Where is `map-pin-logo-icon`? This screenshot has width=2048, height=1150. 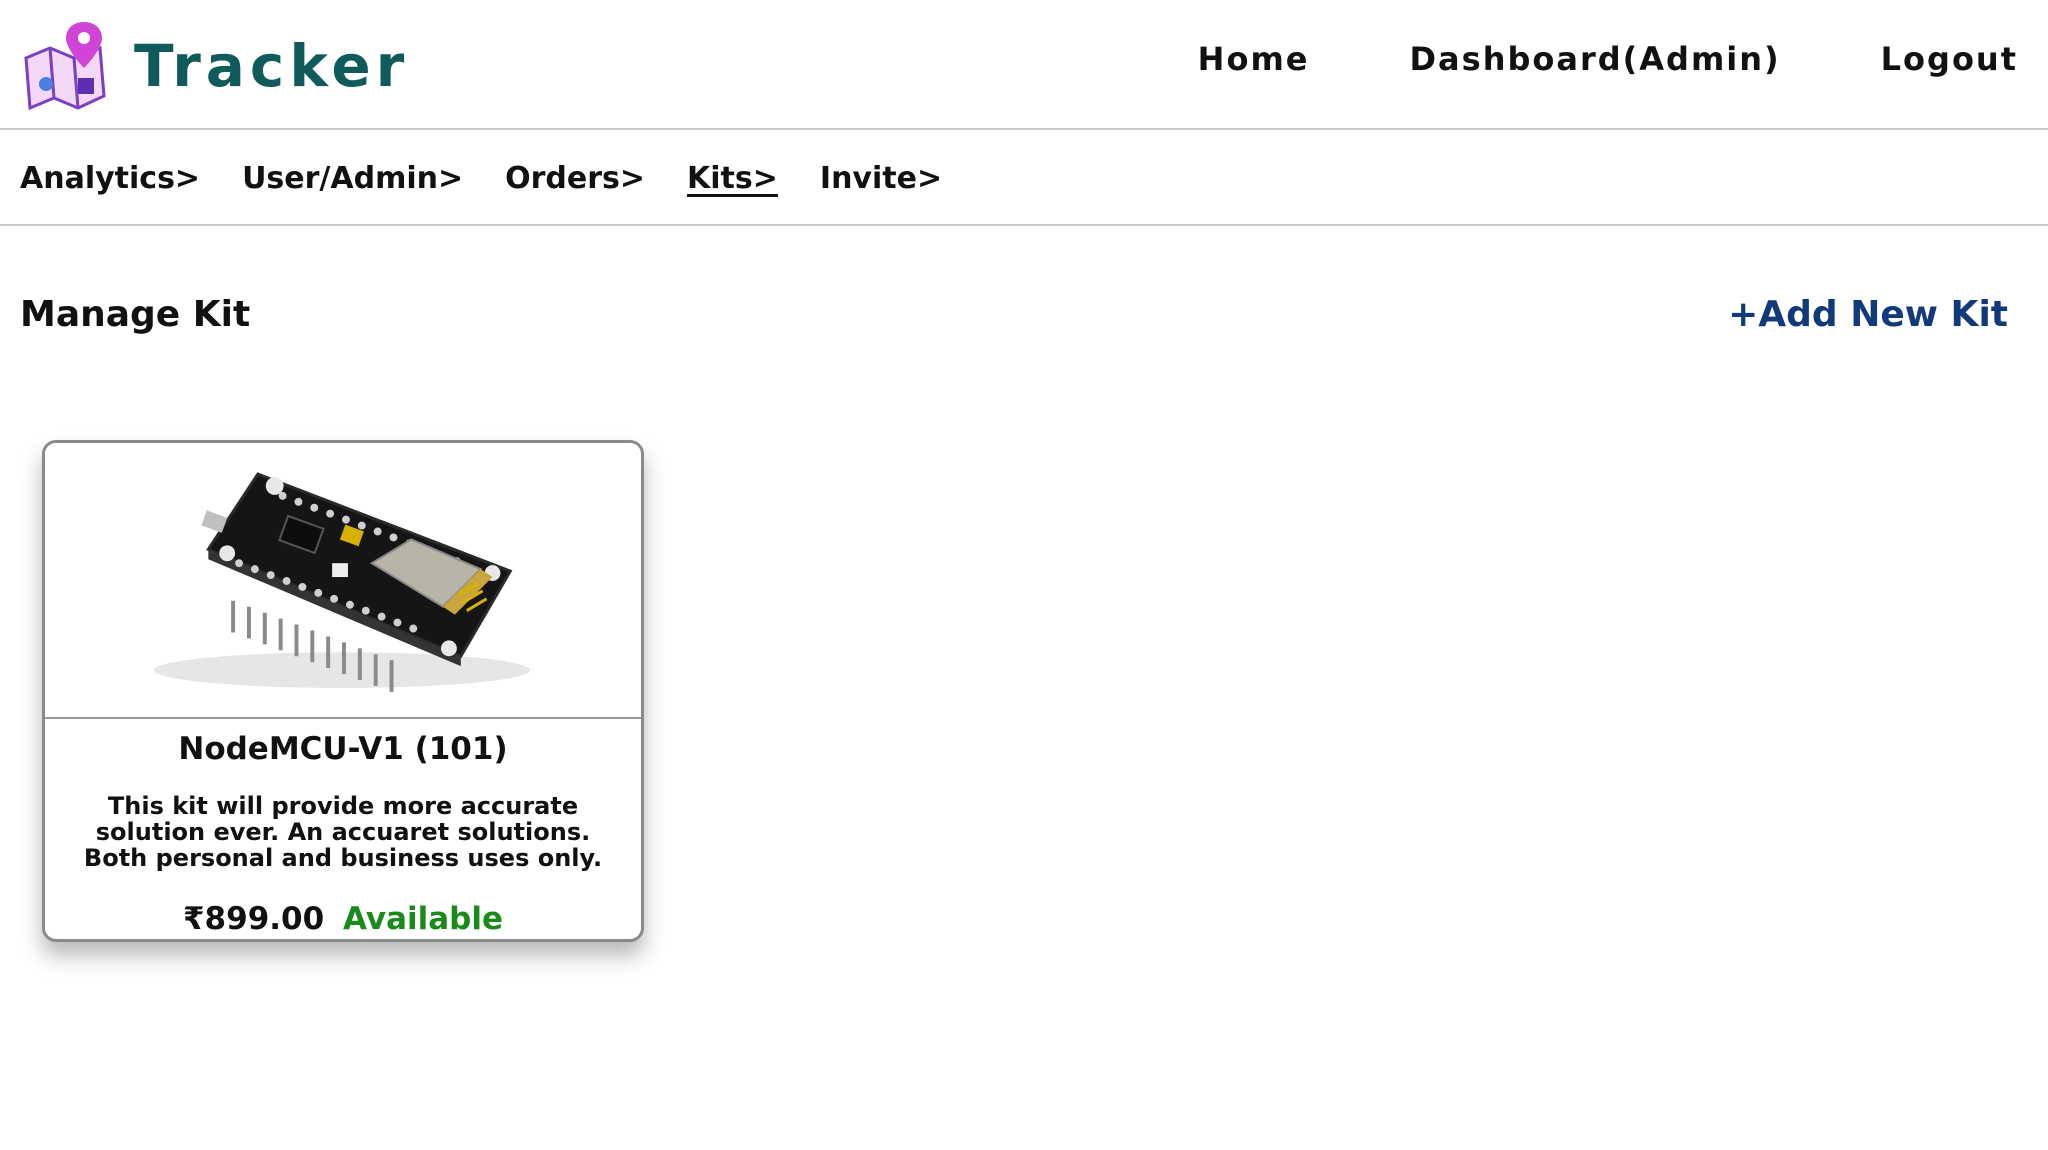
map-pin-logo-icon is located at coordinates (65, 66).